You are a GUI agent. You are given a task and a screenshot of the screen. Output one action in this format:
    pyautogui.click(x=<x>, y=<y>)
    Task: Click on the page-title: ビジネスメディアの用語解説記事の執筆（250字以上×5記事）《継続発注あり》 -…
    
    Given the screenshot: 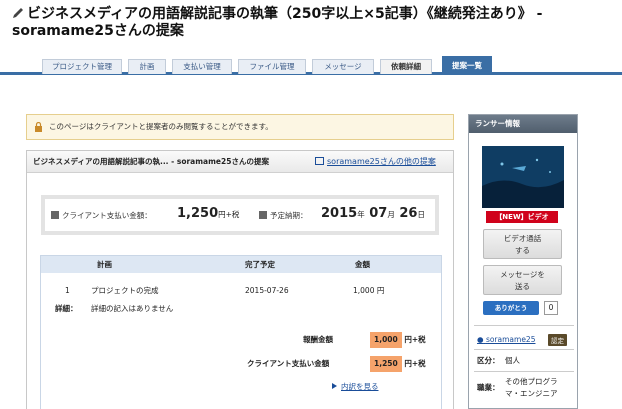 What is the action you would take?
    pyautogui.click(x=312, y=23)
    